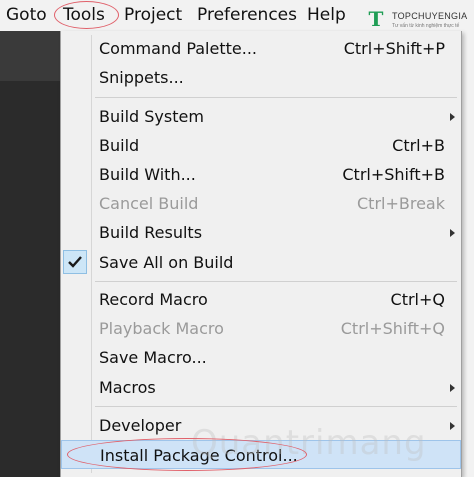  I want to click on menu-item-label: Macros, so click(127, 387).